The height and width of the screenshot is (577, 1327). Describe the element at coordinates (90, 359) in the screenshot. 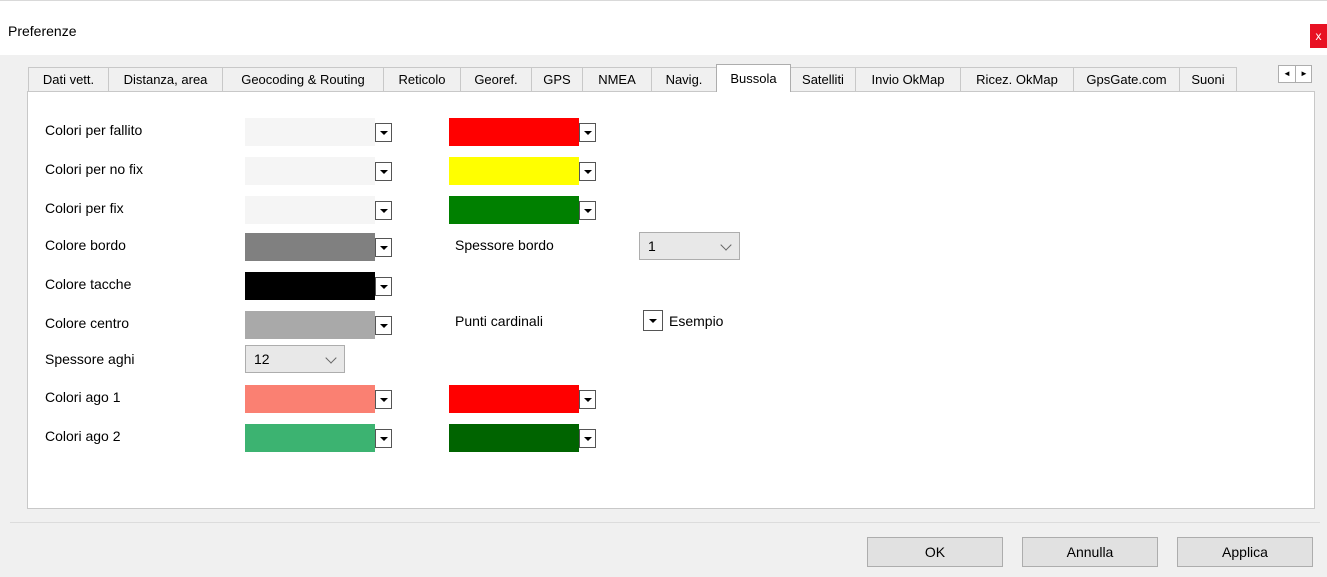

I see `label-spessore-aghi: Spessore aghi` at that location.